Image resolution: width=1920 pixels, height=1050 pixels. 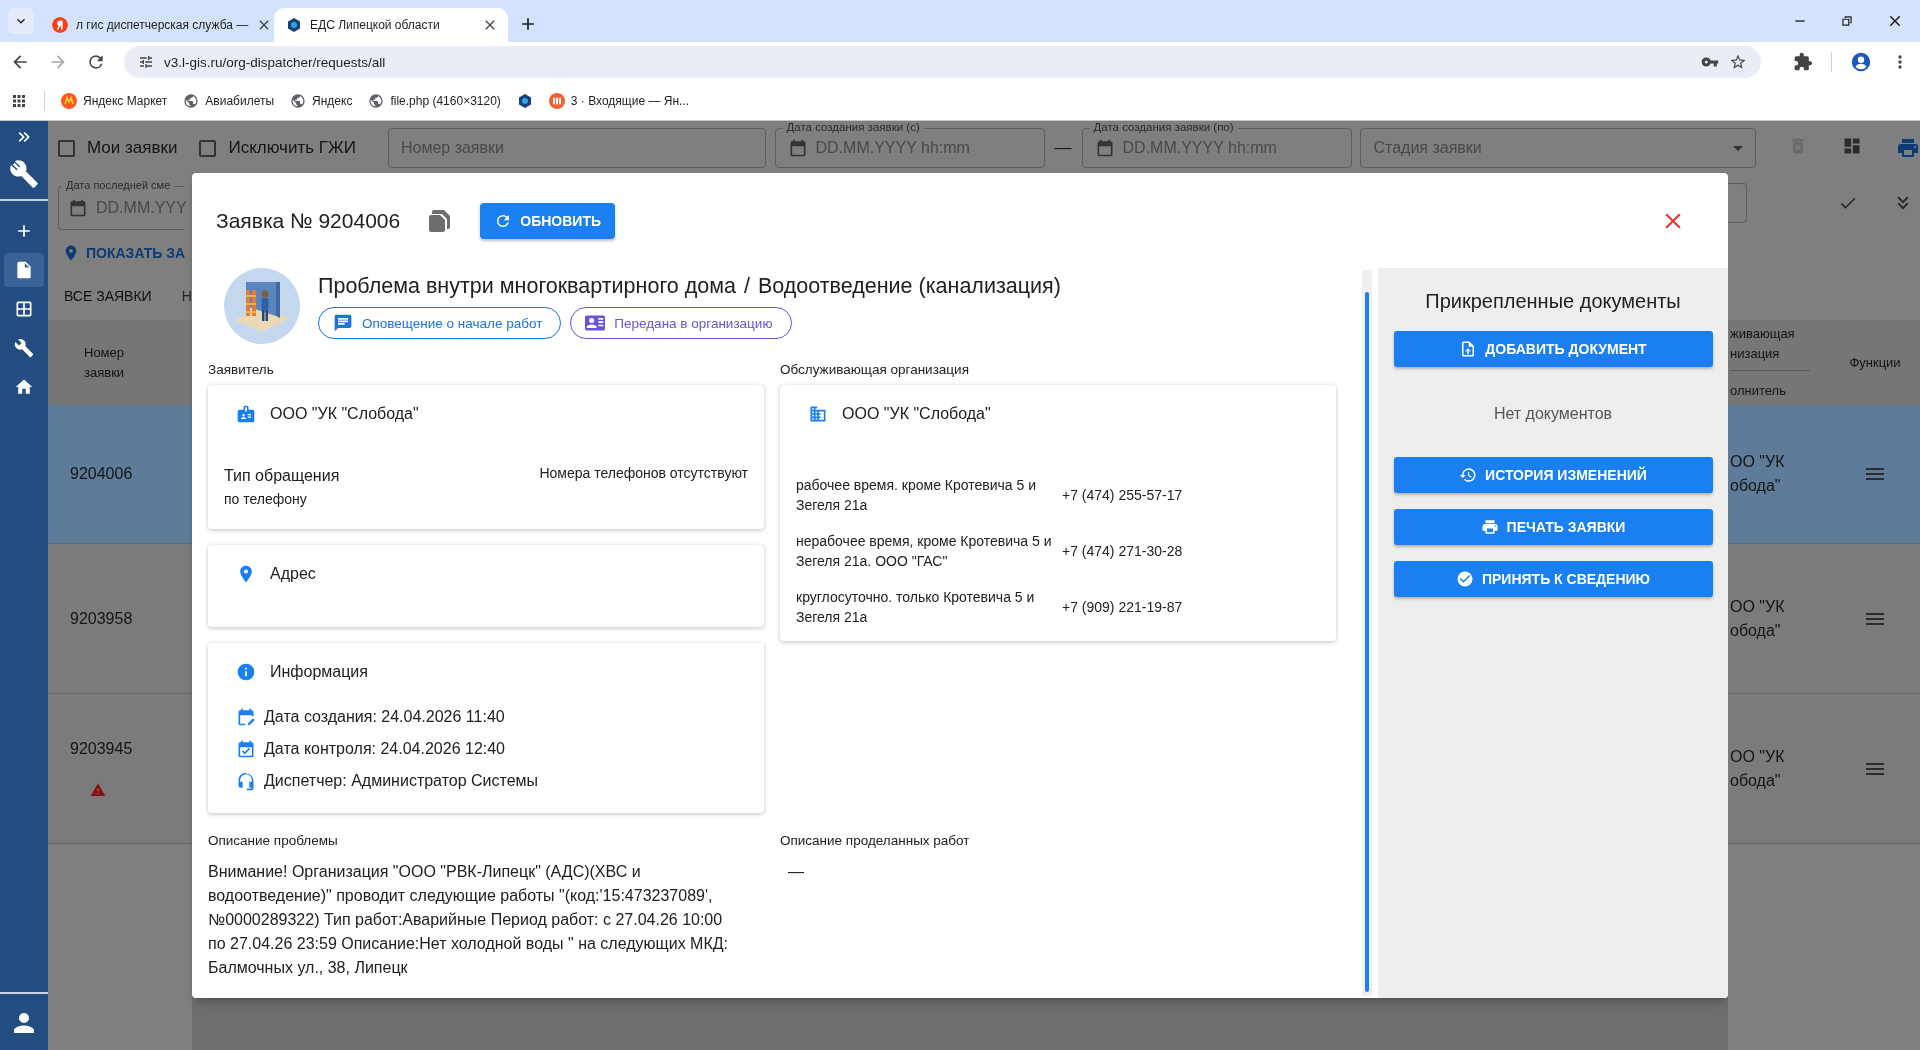 I want to click on copy-icon, so click(x=440, y=220).